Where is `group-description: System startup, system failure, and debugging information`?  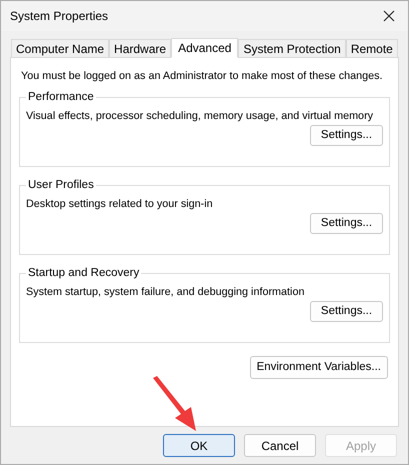 group-description: System startup, system failure, and debugging information is located at coordinates (166, 292).